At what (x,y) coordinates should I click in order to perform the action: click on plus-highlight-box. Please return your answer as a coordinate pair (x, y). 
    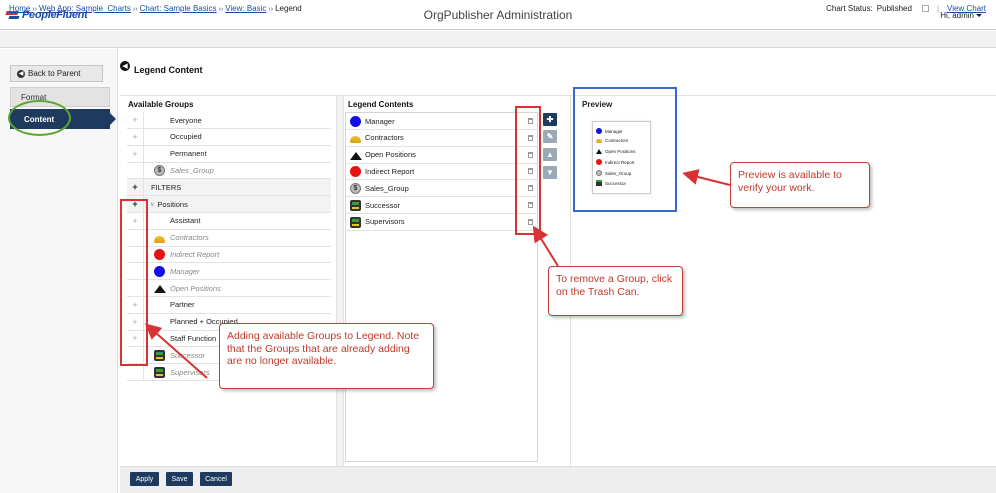
    Looking at the image, I should click on (134, 282).